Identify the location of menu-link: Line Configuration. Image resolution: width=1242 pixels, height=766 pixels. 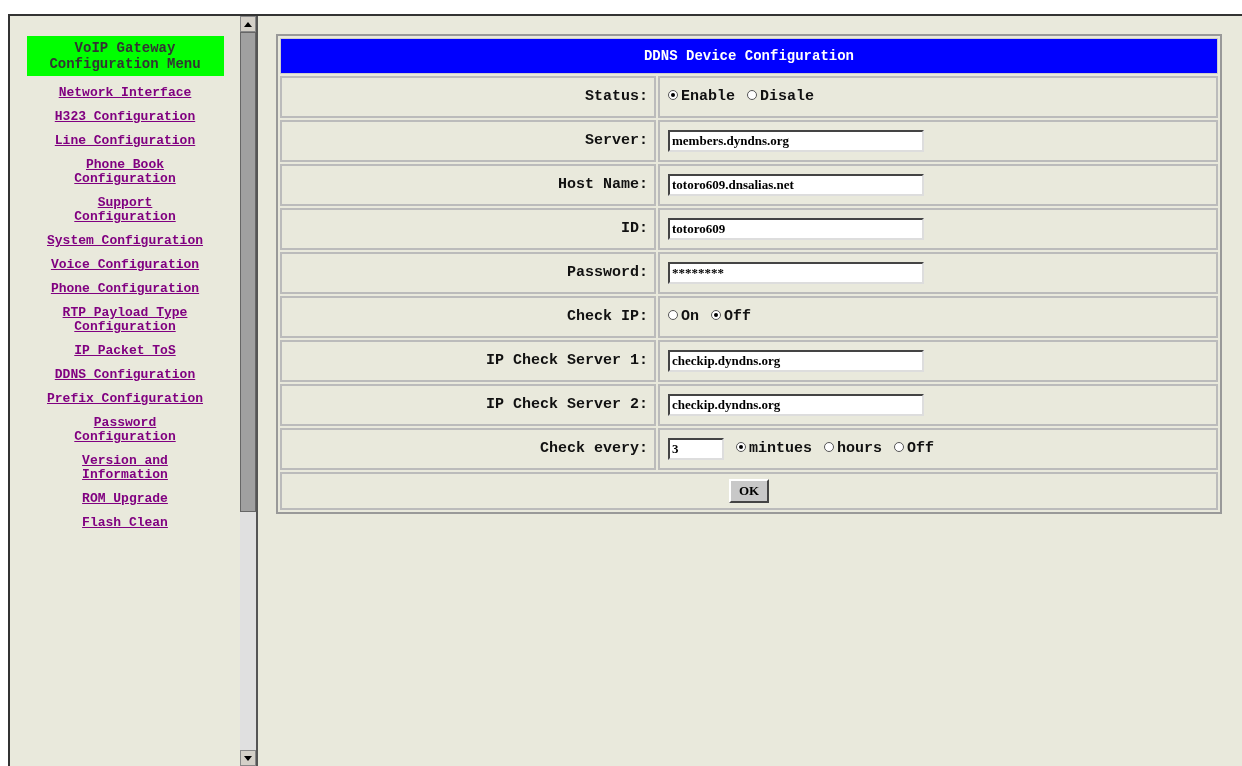
(125, 141).